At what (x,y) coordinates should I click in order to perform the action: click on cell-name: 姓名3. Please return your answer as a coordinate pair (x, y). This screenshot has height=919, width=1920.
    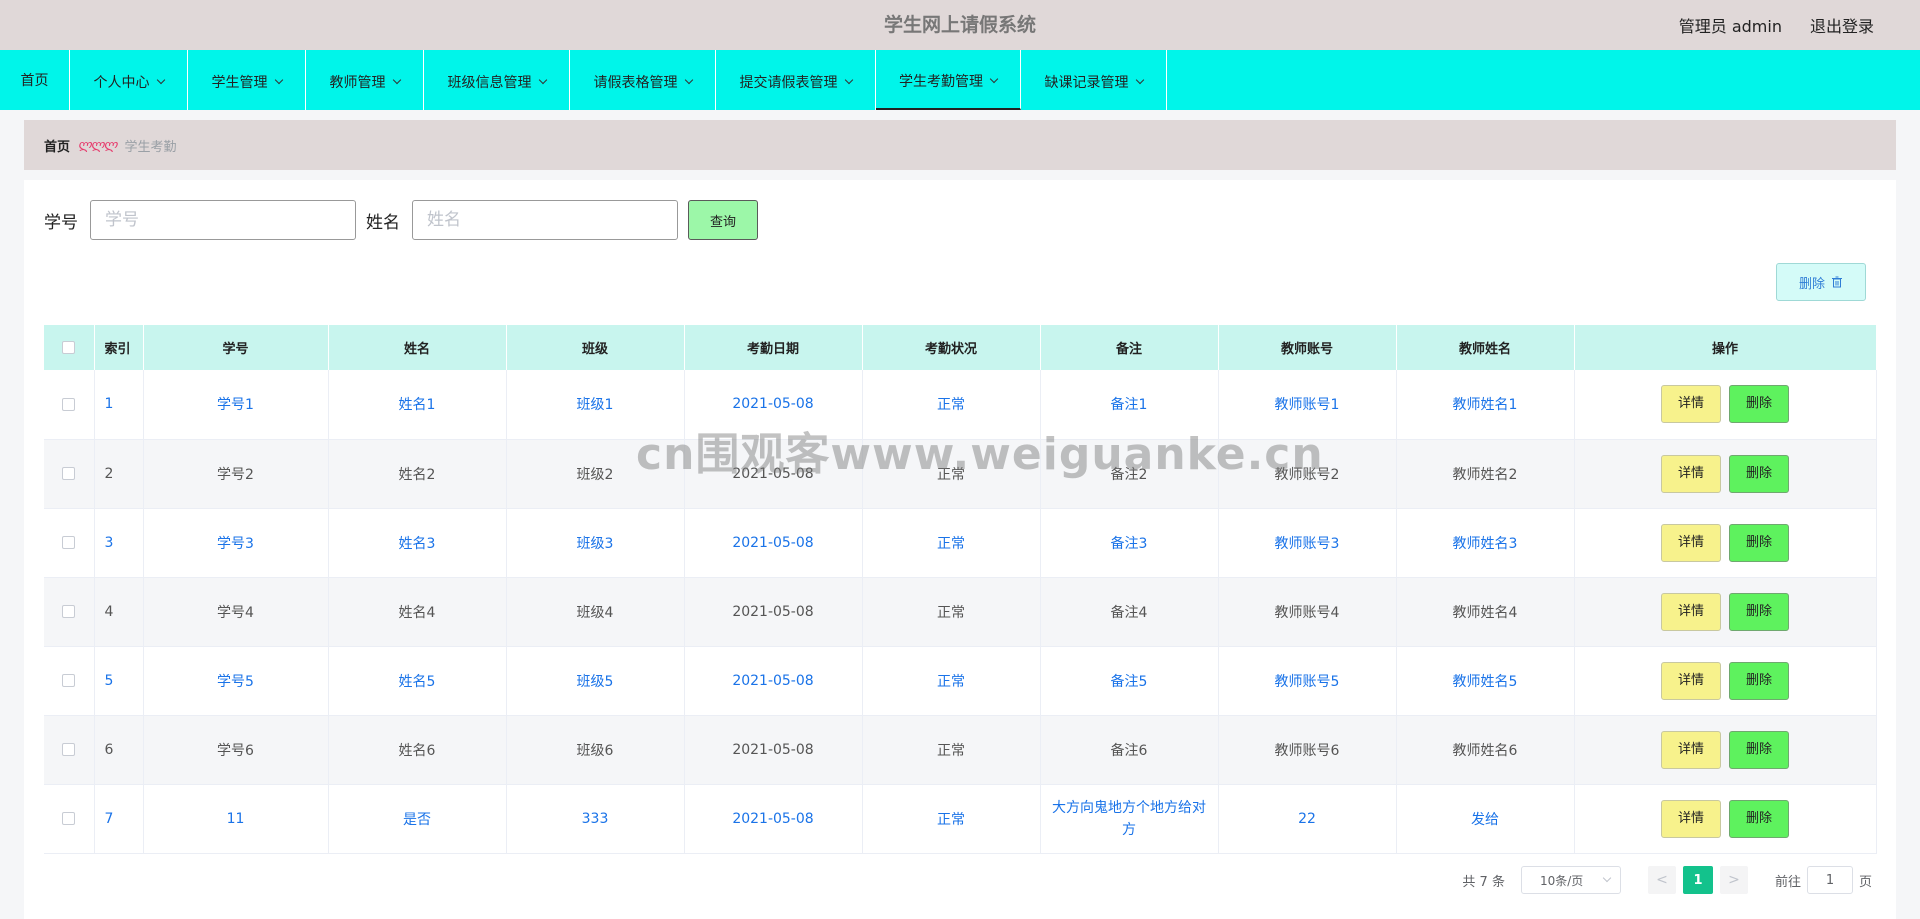
    Looking at the image, I should click on (417, 543).